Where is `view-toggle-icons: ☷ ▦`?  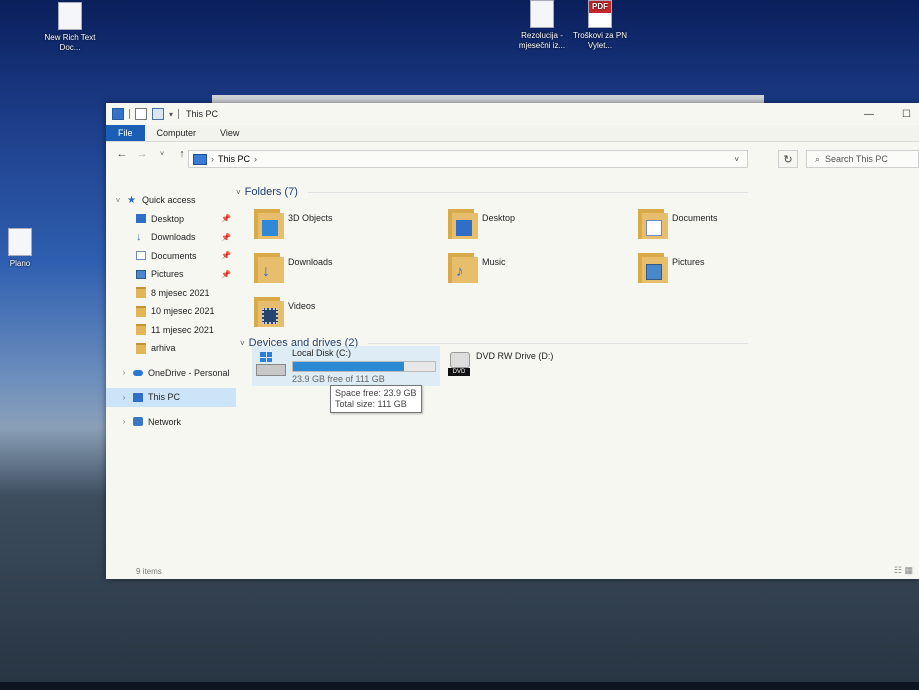 view-toggle-icons: ☷ ▦ is located at coordinates (903, 570).